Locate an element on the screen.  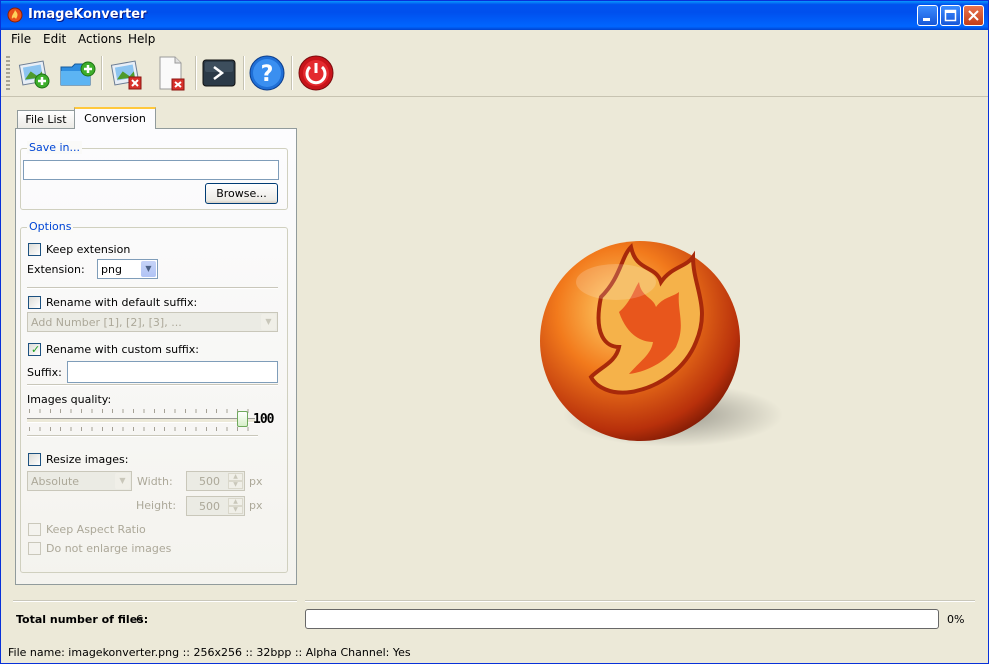
remove-images-icon is located at coordinates (126, 75).